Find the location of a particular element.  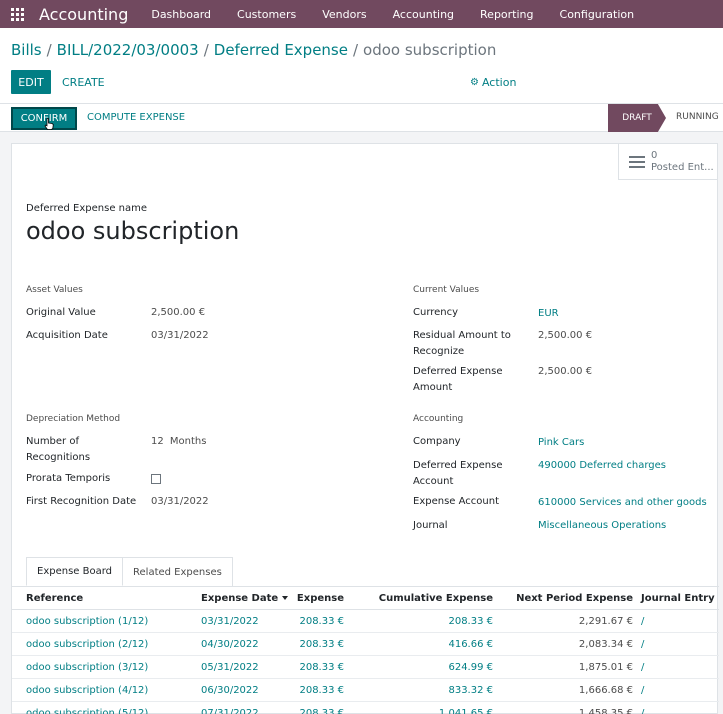

action-dropdown: ⚙ Action is located at coordinates (493, 82).